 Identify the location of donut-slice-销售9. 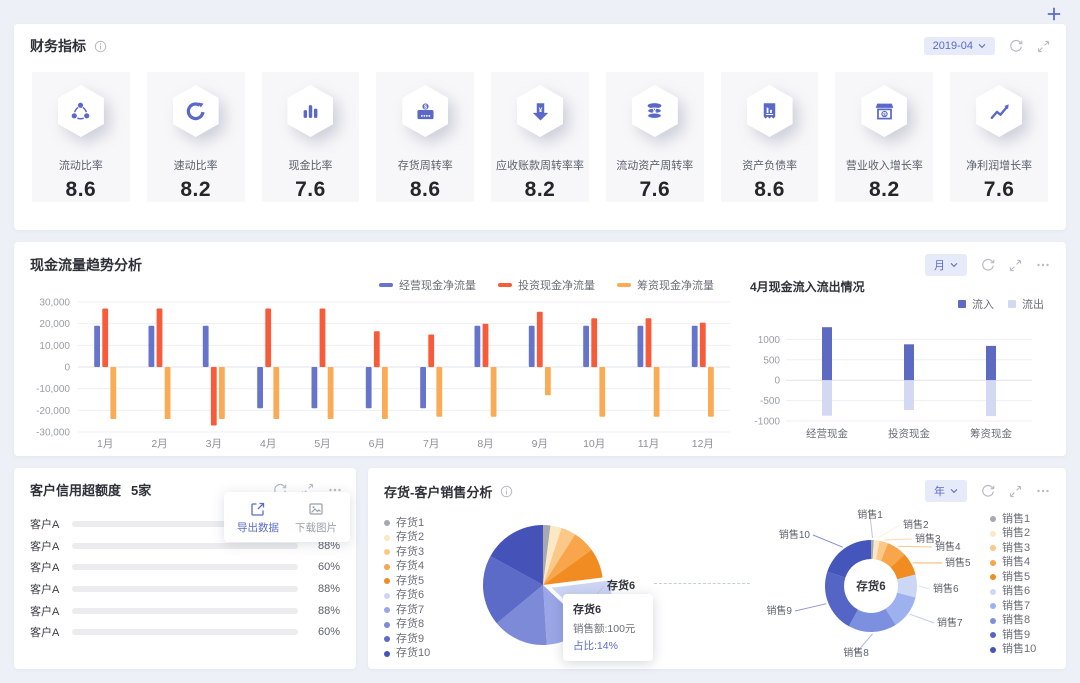
(841, 599).